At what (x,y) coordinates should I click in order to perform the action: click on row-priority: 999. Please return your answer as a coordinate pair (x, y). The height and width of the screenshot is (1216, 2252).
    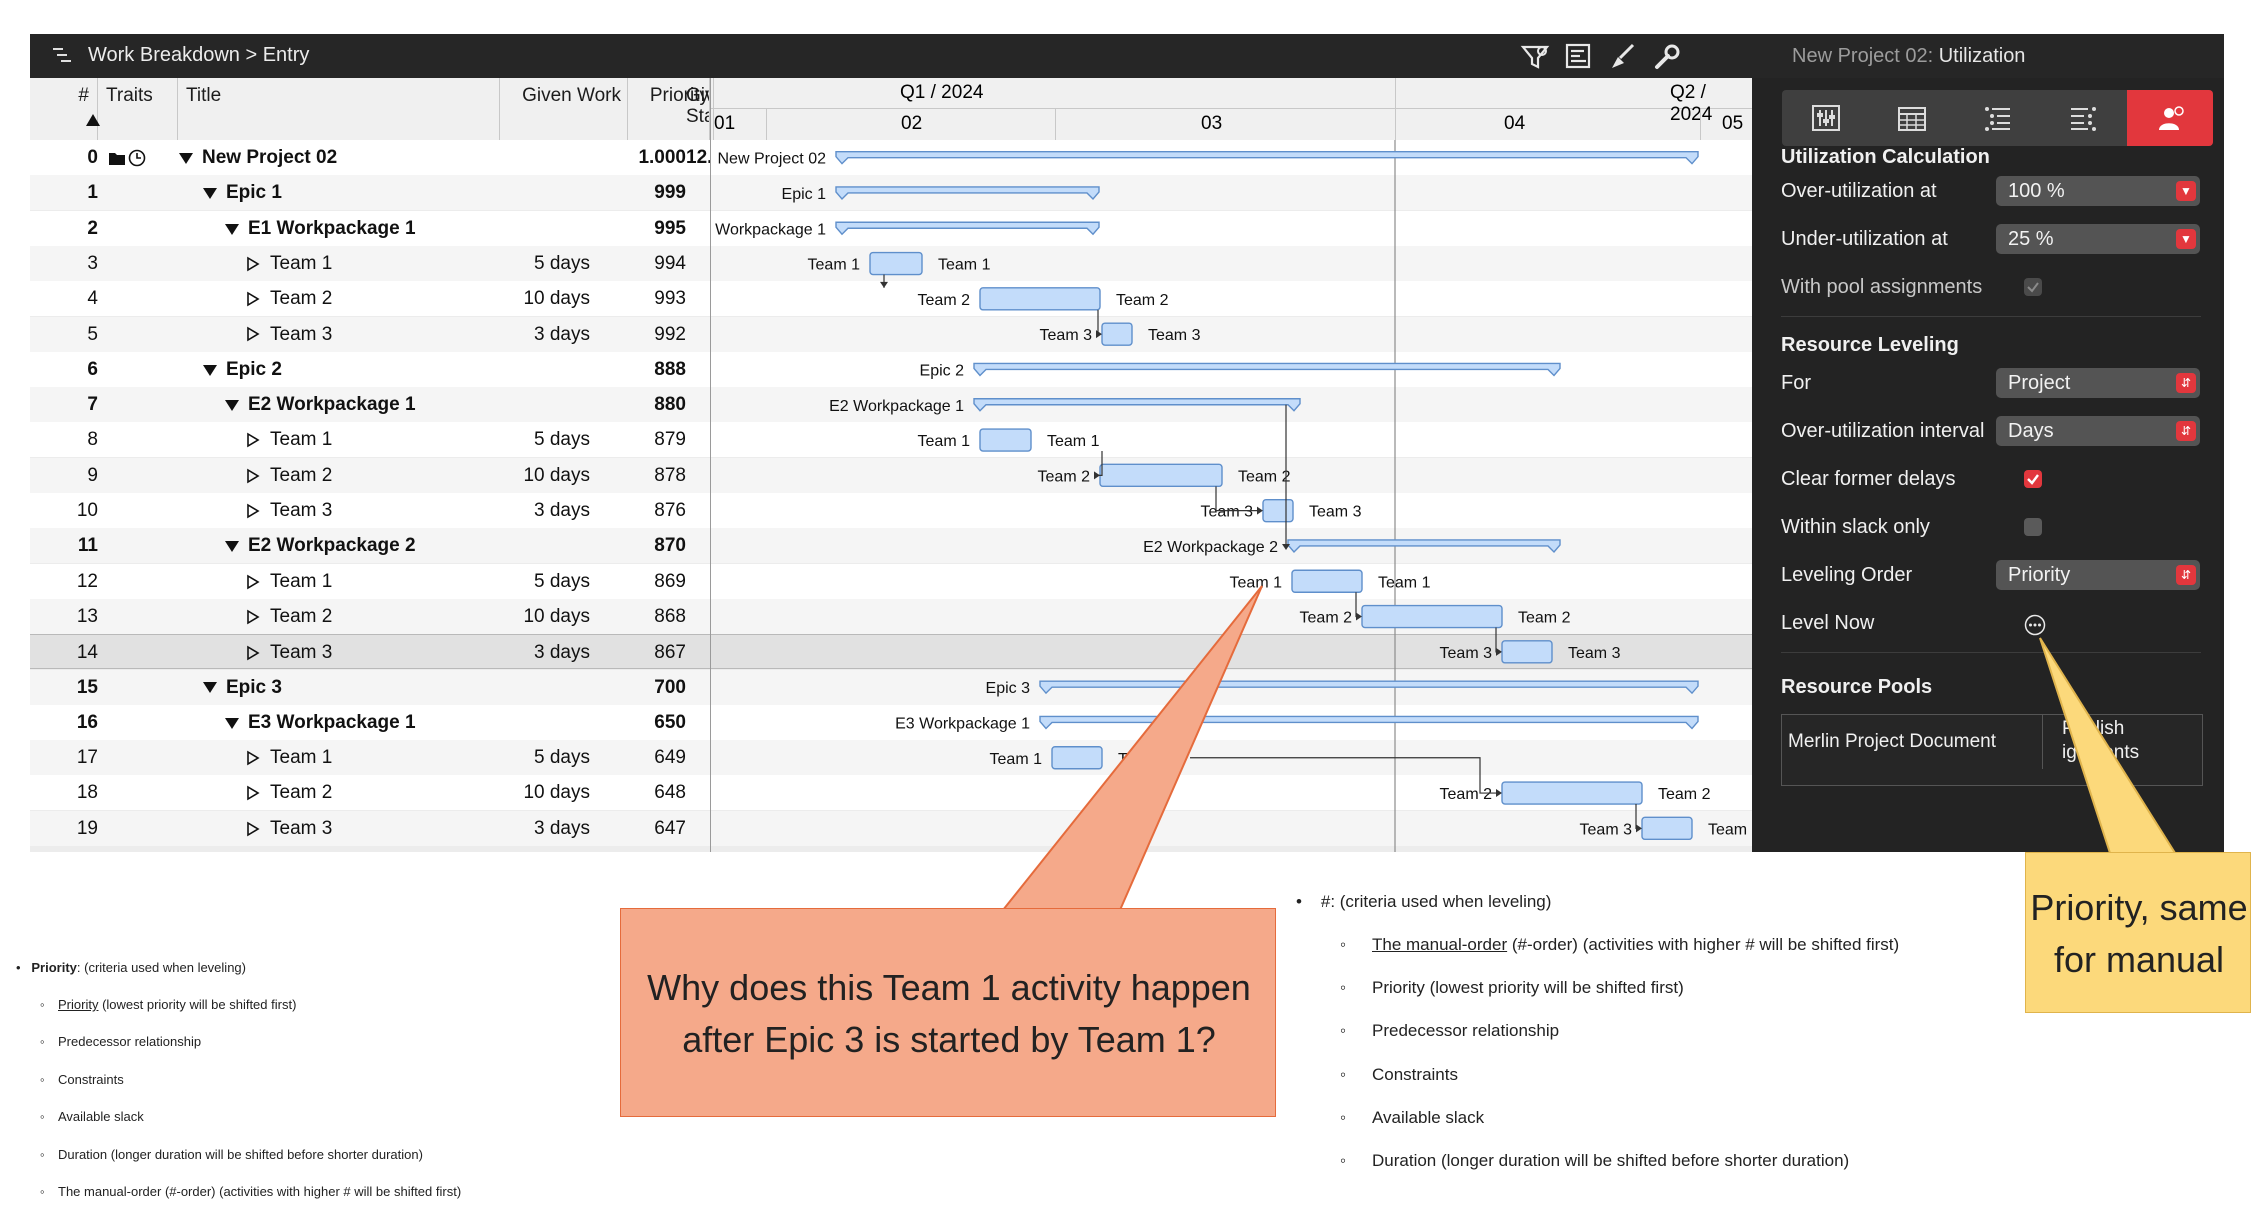
    Looking at the image, I should click on (655, 192).